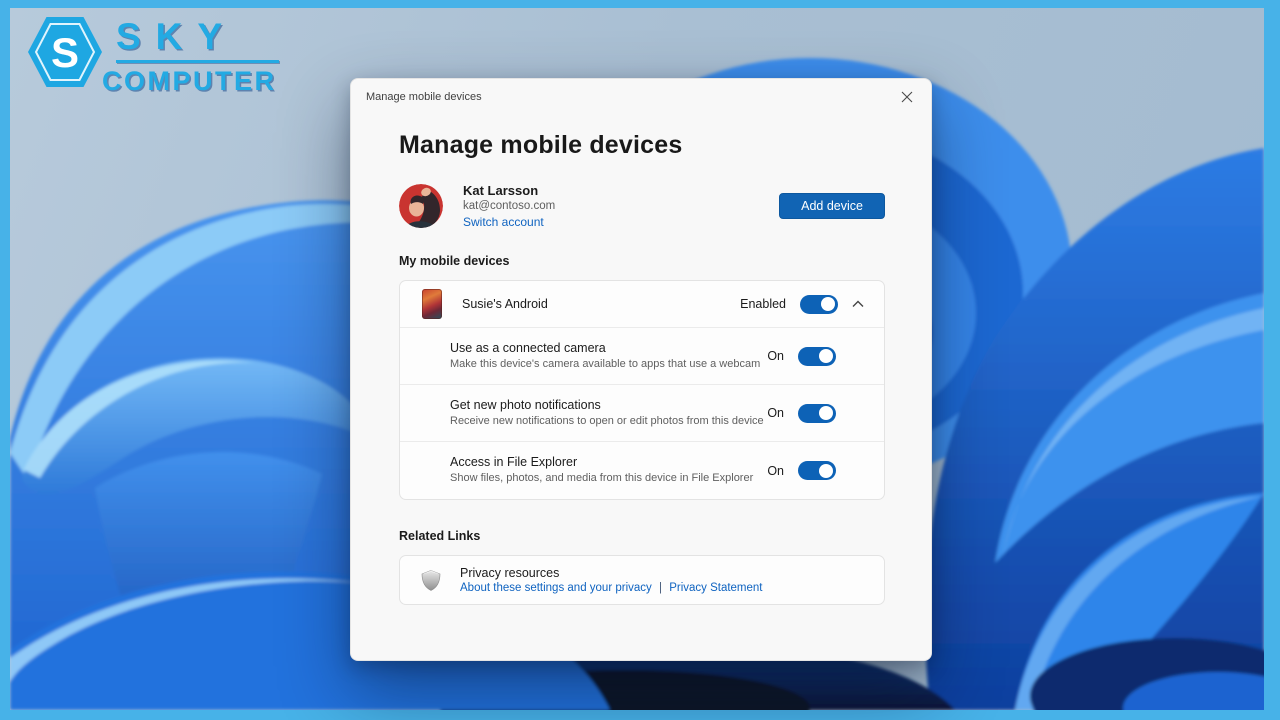  I want to click on dialog-titlebar: Manage mobile devices, so click(641, 92).